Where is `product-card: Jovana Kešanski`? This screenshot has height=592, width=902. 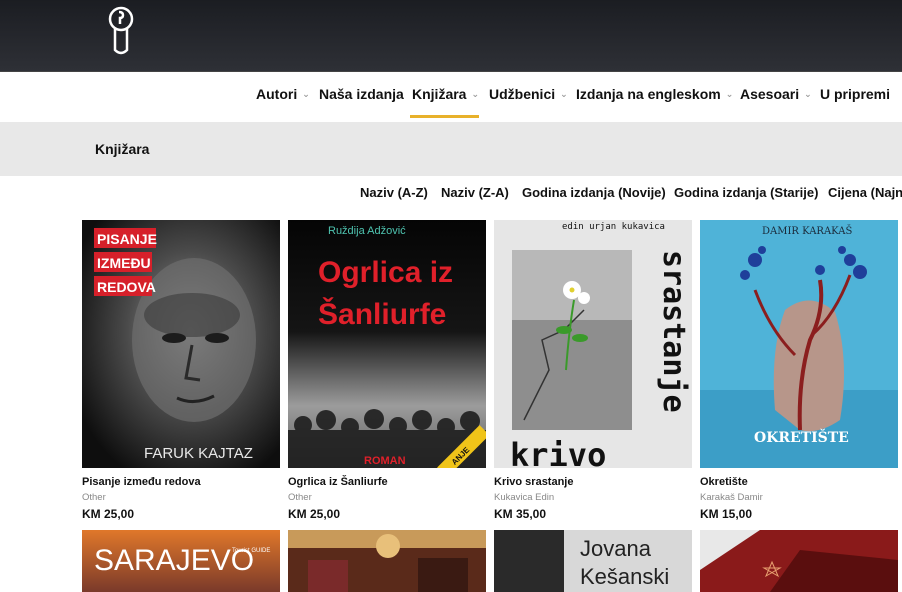 product-card: Jovana Kešanski is located at coordinates (593, 561).